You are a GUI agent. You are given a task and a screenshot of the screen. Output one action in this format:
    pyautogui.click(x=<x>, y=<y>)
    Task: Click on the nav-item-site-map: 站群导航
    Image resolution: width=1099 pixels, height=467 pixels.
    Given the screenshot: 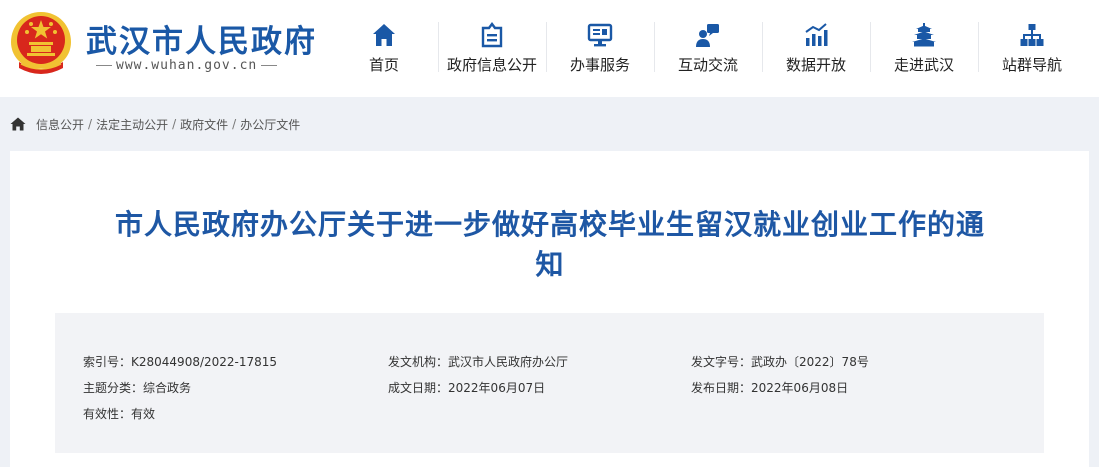 What is the action you would take?
    pyautogui.click(x=1032, y=48)
    